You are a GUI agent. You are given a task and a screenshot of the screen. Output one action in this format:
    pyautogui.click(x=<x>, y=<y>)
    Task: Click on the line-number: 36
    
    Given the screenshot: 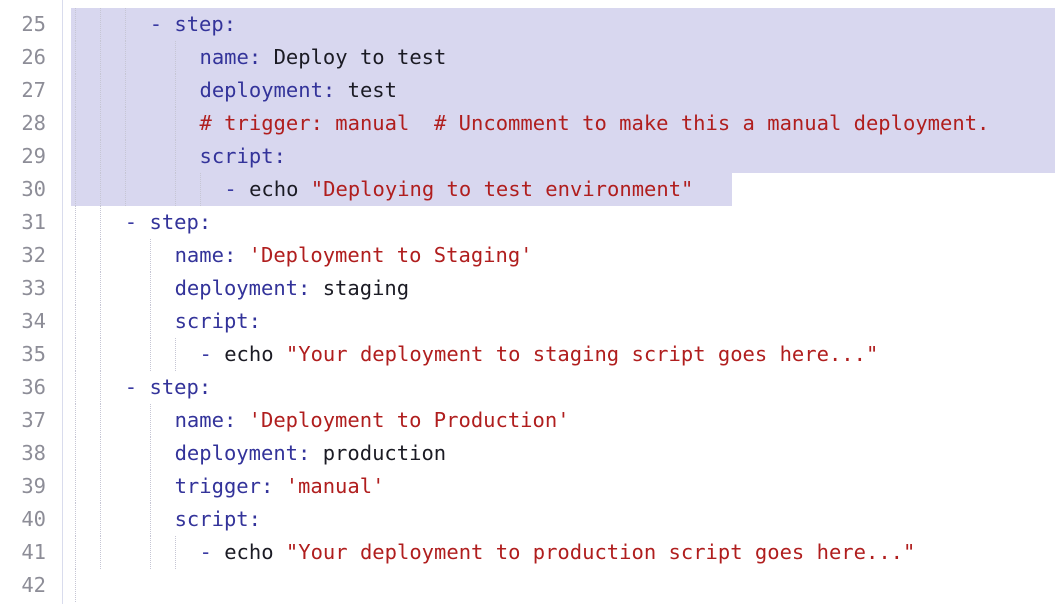 What is the action you would take?
    pyautogui.click(x=33, y=387)
    